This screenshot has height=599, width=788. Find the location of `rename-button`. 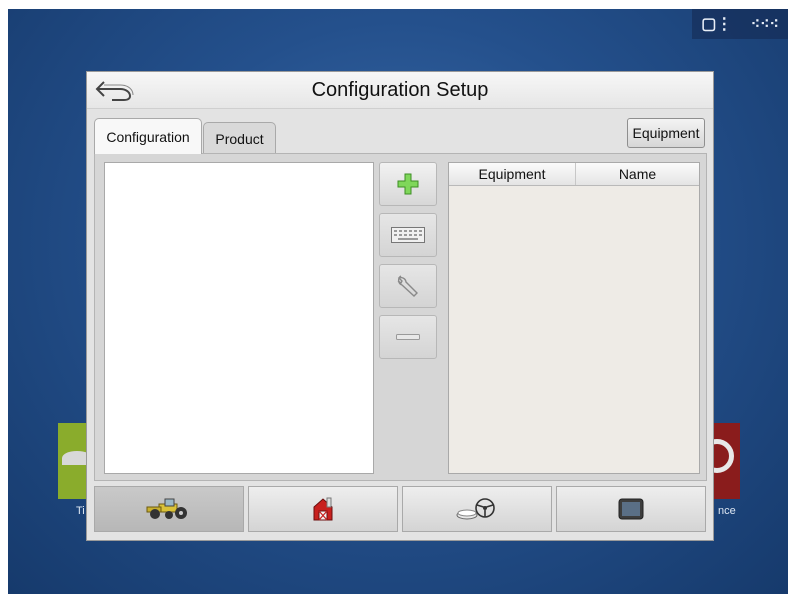

rename-button is located at coordinates (408, 235).